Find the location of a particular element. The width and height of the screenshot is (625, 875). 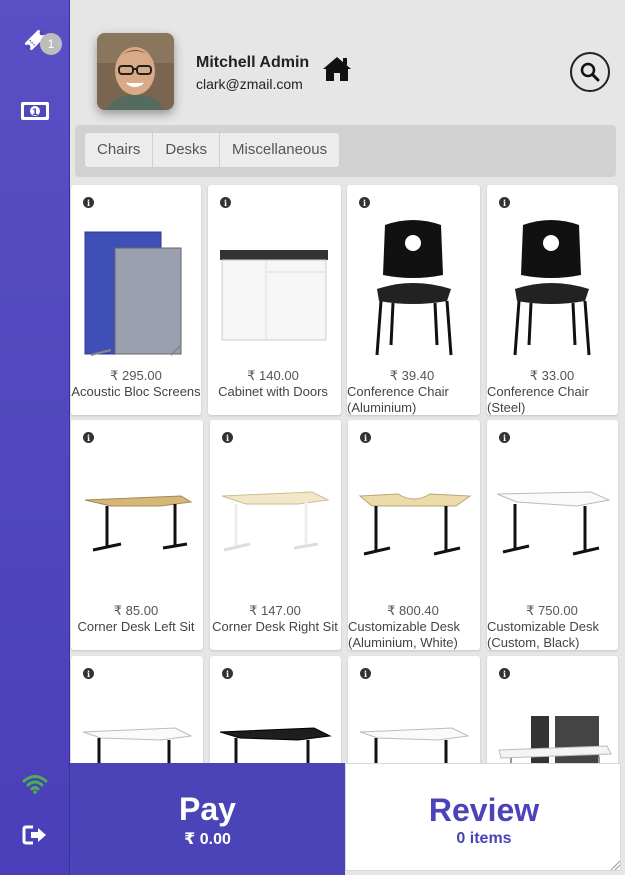

pay-amount: ₹ 0.00 is located at coordinates (207, 839).